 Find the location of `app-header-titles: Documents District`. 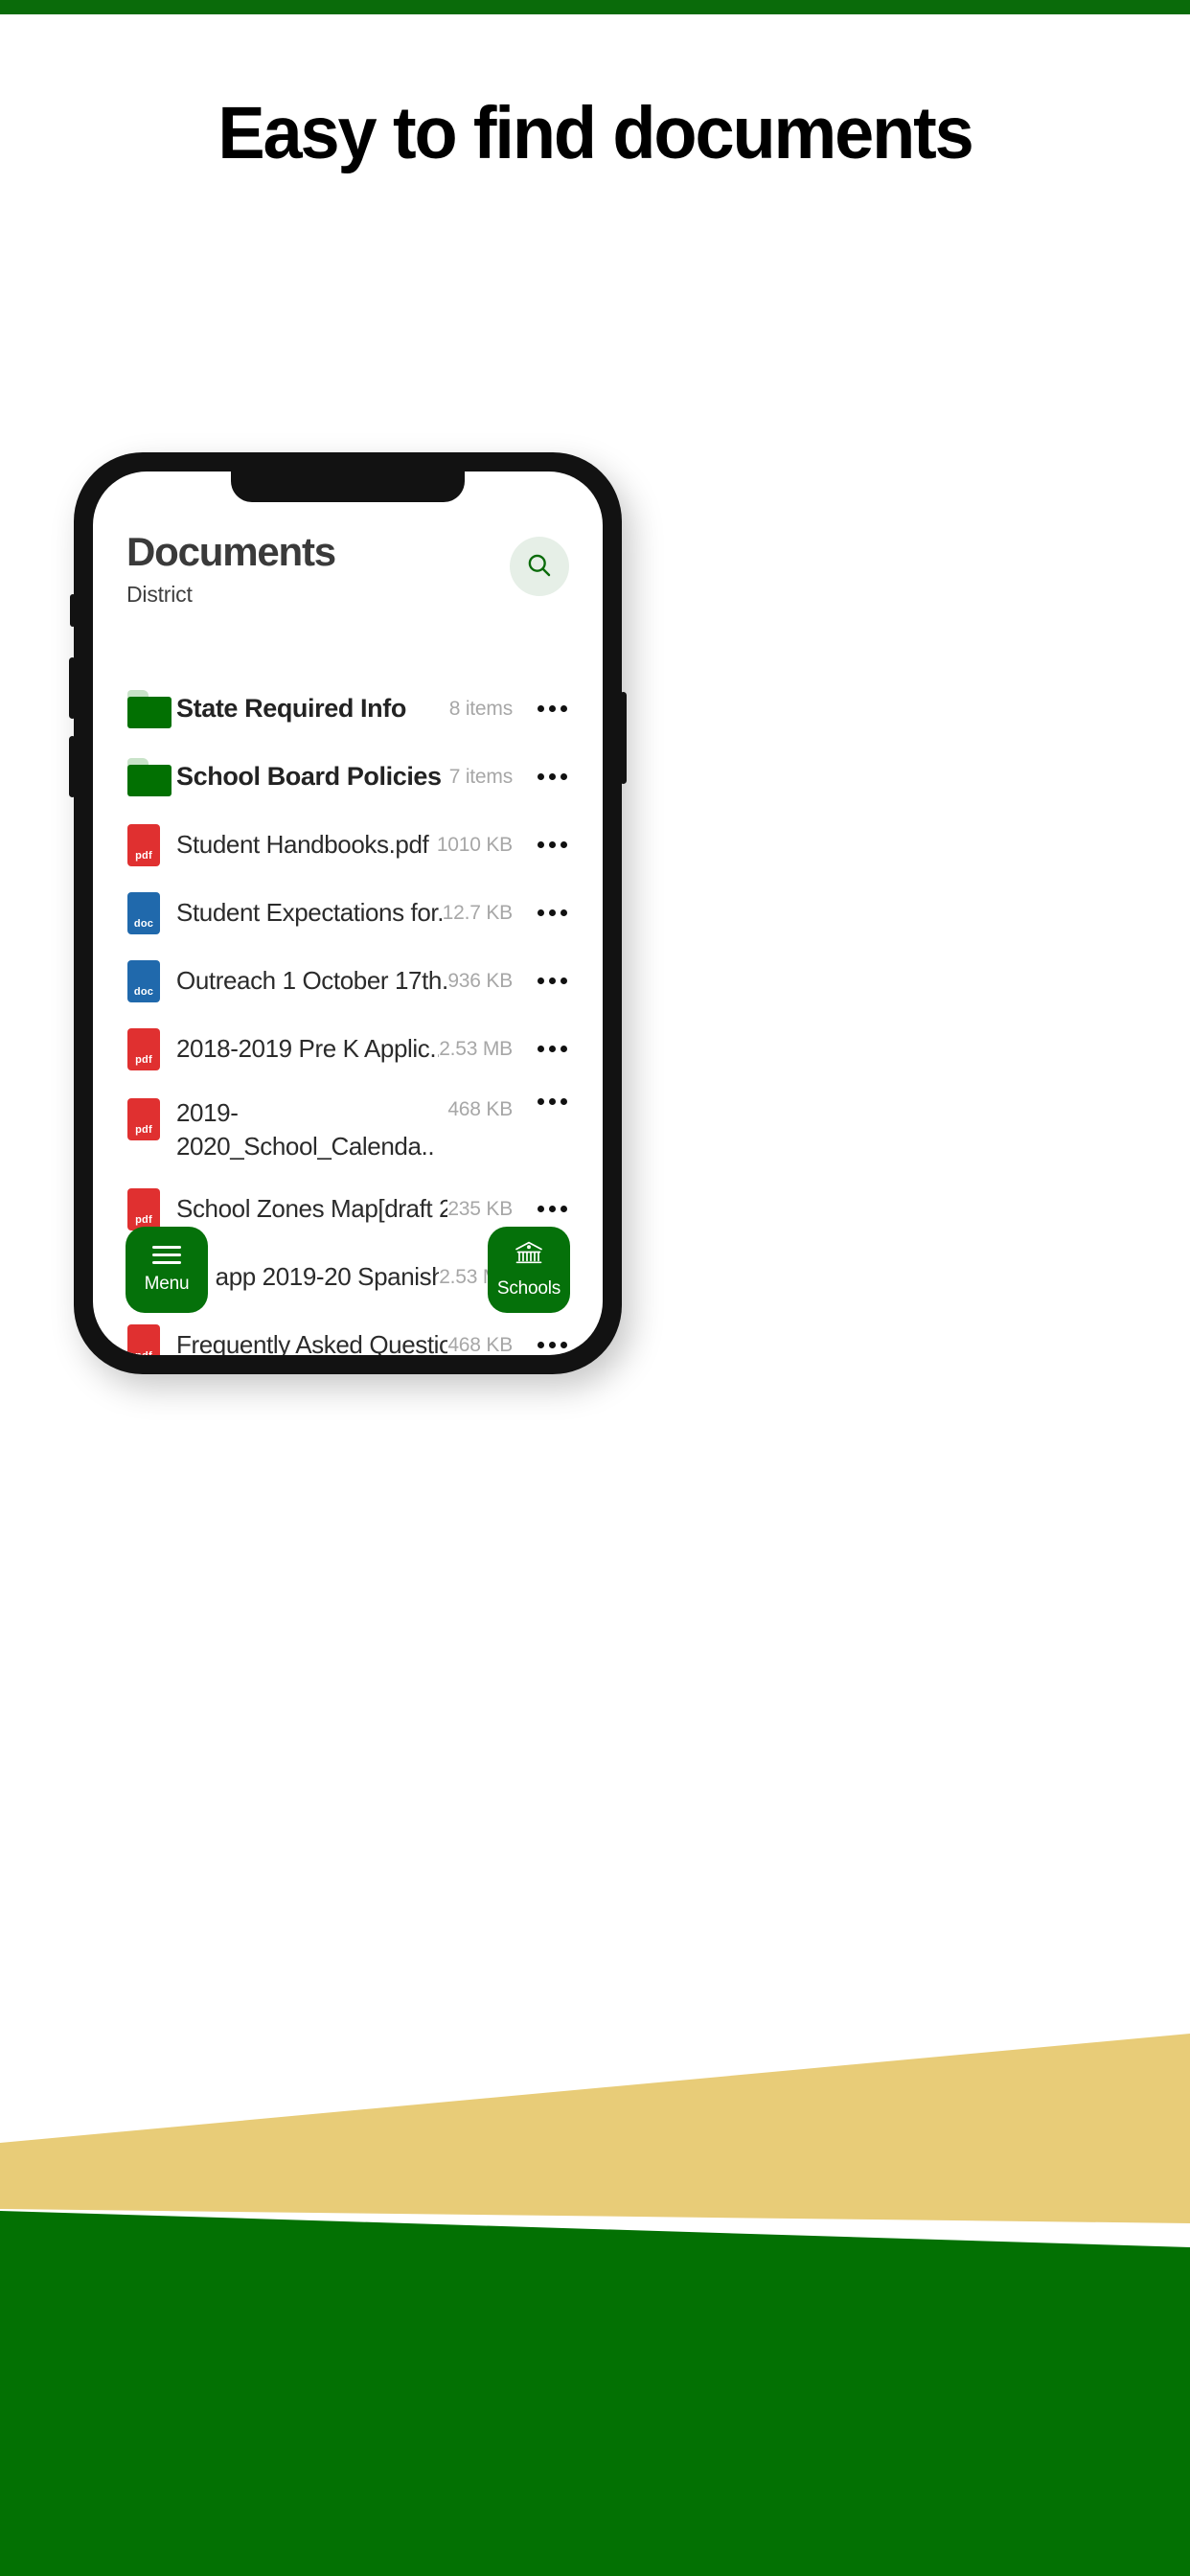

app-header-titles: Documents District is located at coordinates (231, 568).